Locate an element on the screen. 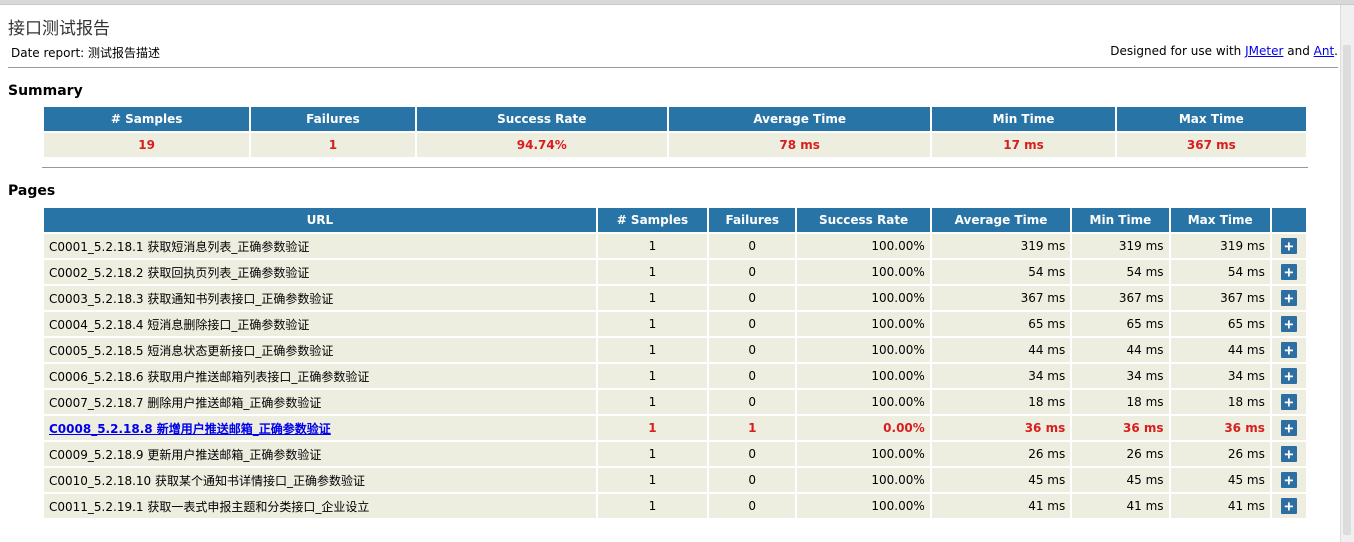 This screenshot has height=542, width=1354. vertical-scrollbar is located at coordinates (1347, 273).